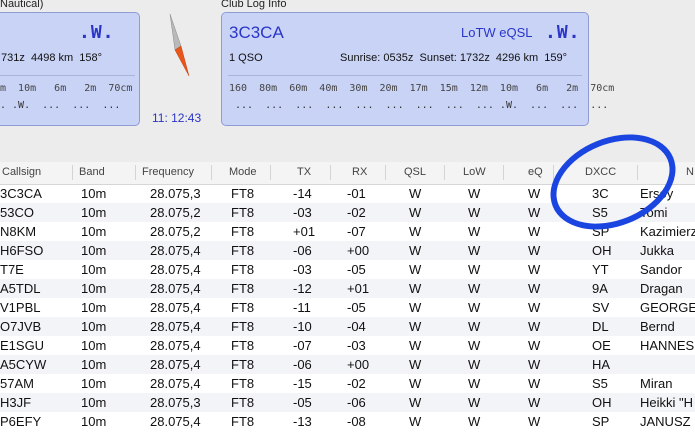 The height and width of the screenshot is (432, 695). What do you see at coordinates (600, 172) in the screenshot?
I see `col-header-dxcc: DXCC` at bounding box center [600, 172].